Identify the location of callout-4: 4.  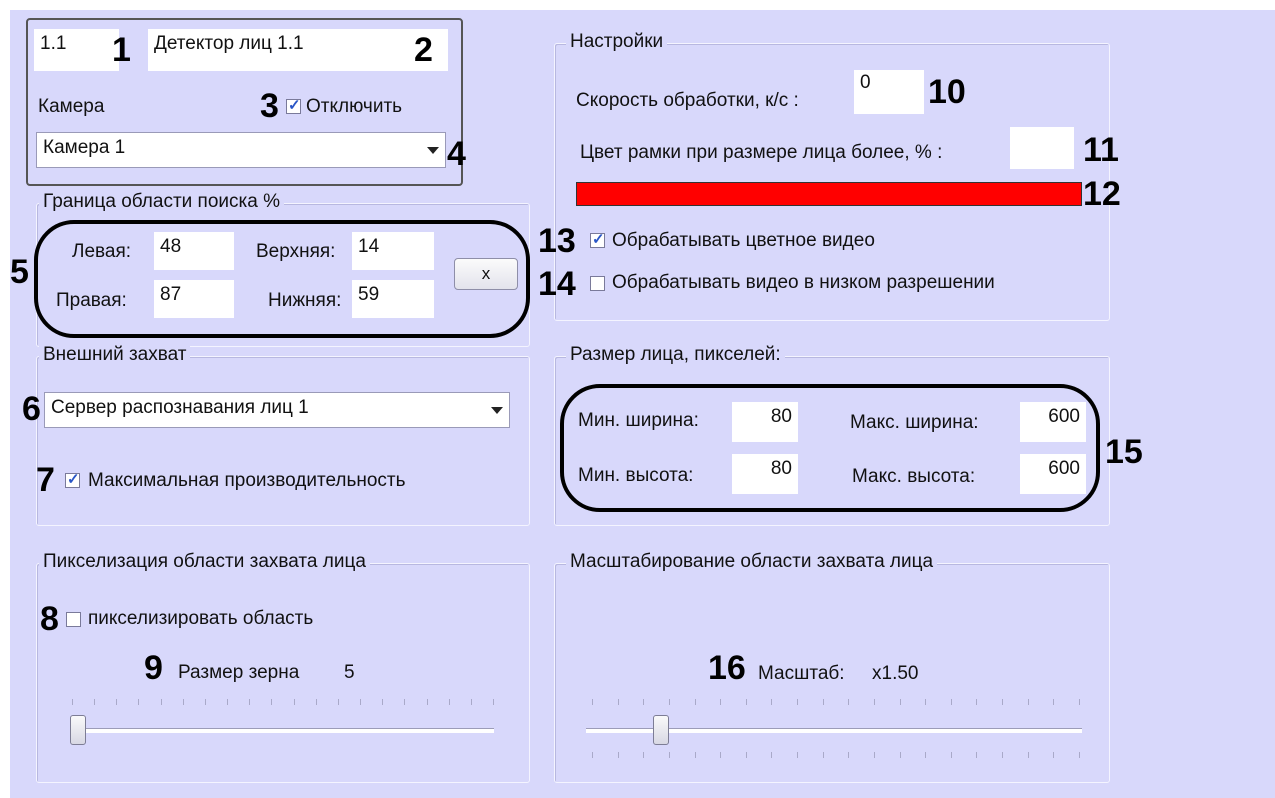
(456, 154).